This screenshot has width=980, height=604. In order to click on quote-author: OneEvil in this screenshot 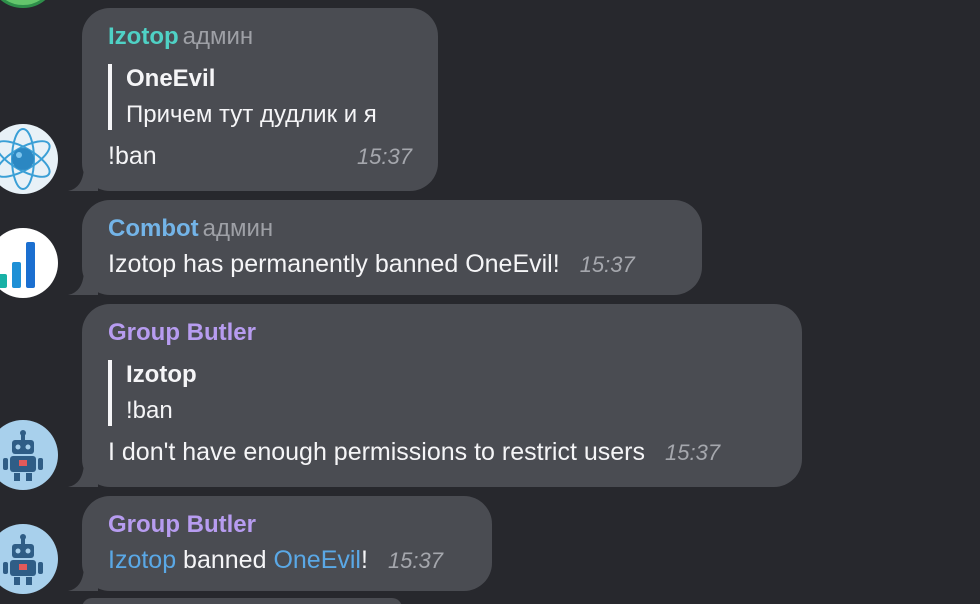, I will do `click(171, 78)`.